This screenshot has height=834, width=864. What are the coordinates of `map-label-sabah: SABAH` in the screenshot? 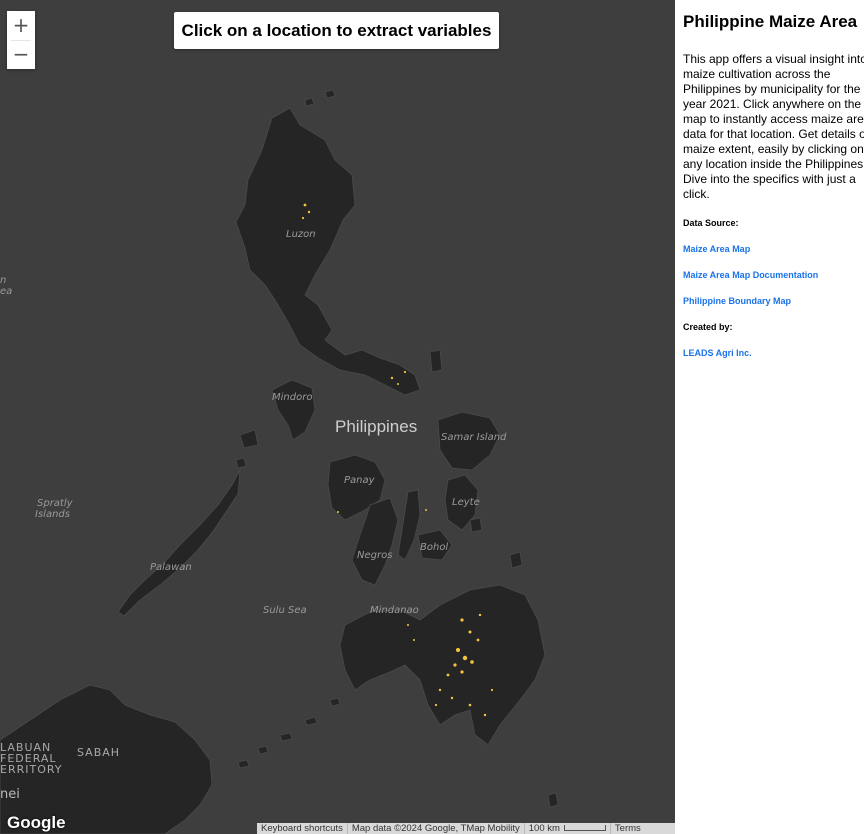 It's located at (99, 752).